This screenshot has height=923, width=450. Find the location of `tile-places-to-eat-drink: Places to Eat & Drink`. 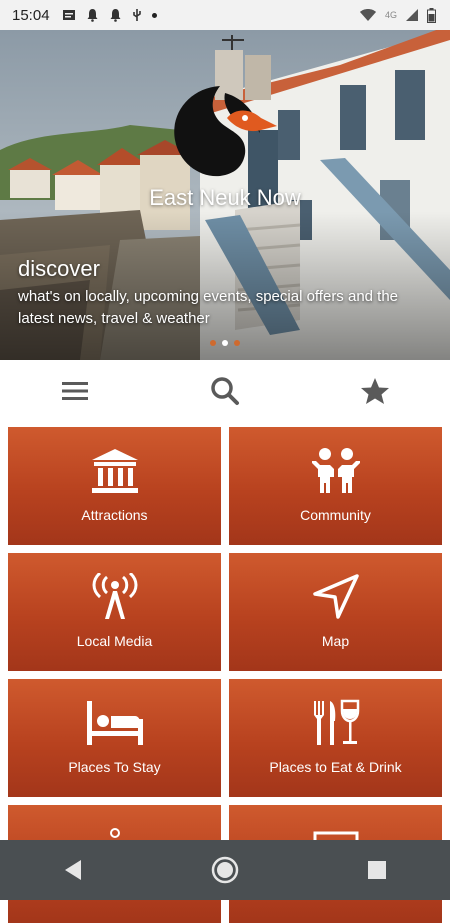

tile-places-to-eat-drink: Places to Eat & Drink is located at coordinates (335, 738).